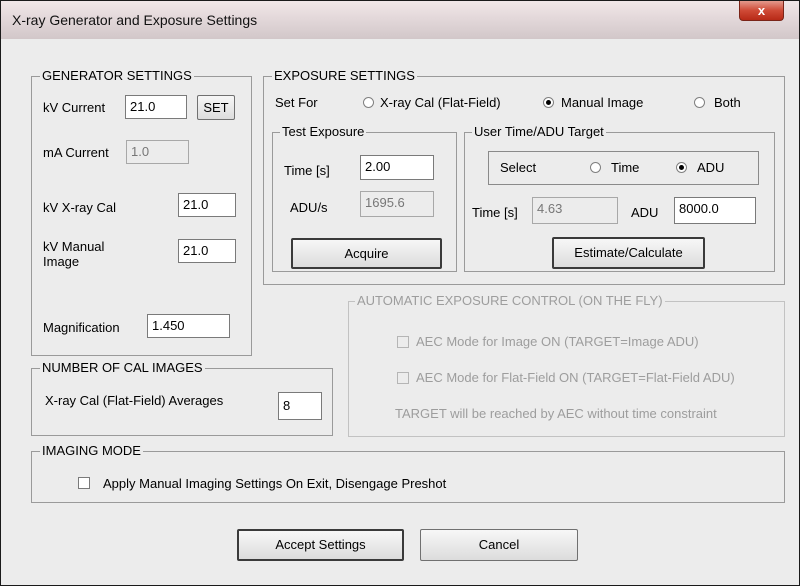  Describe the element at coordinates (91, 451) in the screenshot. I see `imaging-mode-legend: IMAGING MODE` at that location.